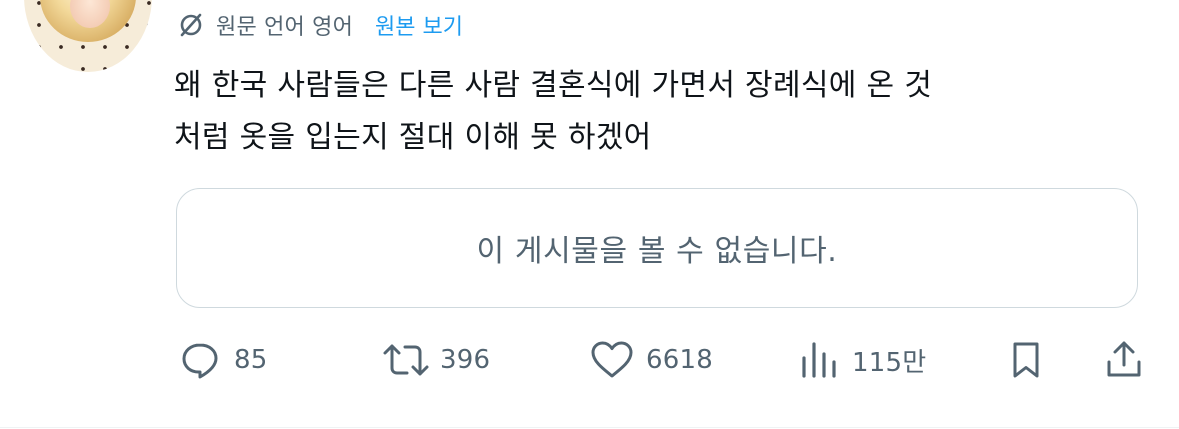  Describe the element at coordinates (679, 360) in the screenshot. I see `like-count: 6618` at that location.